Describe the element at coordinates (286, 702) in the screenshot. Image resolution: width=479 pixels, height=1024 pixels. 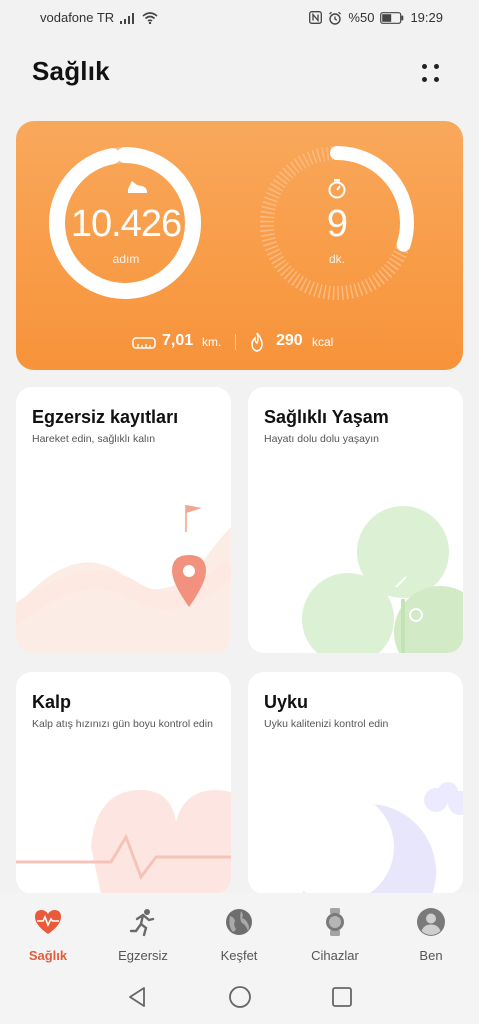
I see `card-title: Uyku` at that location.